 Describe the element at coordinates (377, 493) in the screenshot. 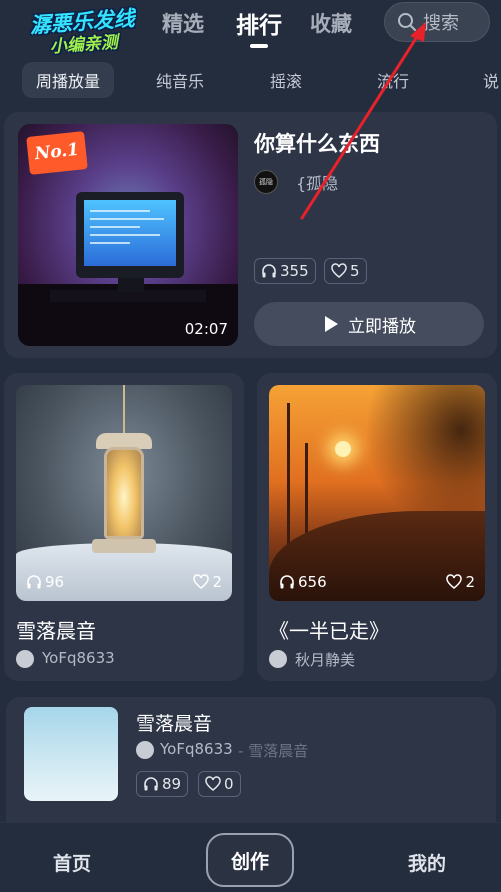

I see `track-cover-image: 656 2` at that location.